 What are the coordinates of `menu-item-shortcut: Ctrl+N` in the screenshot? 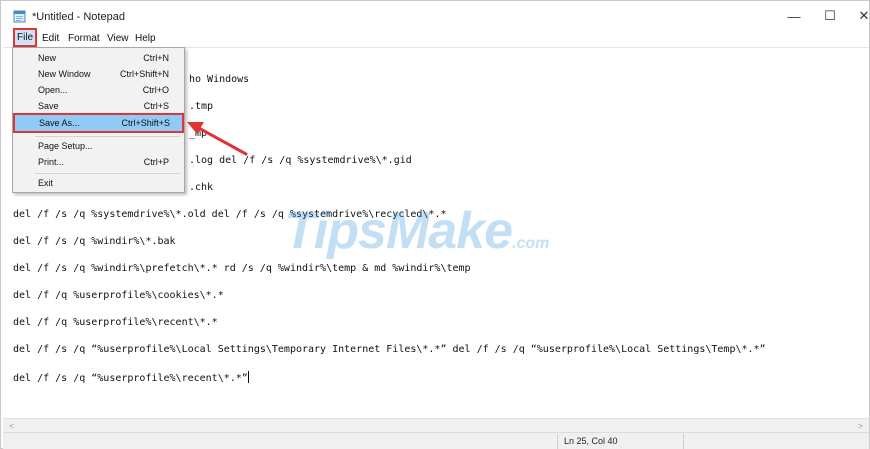 It's located at (156, 58).